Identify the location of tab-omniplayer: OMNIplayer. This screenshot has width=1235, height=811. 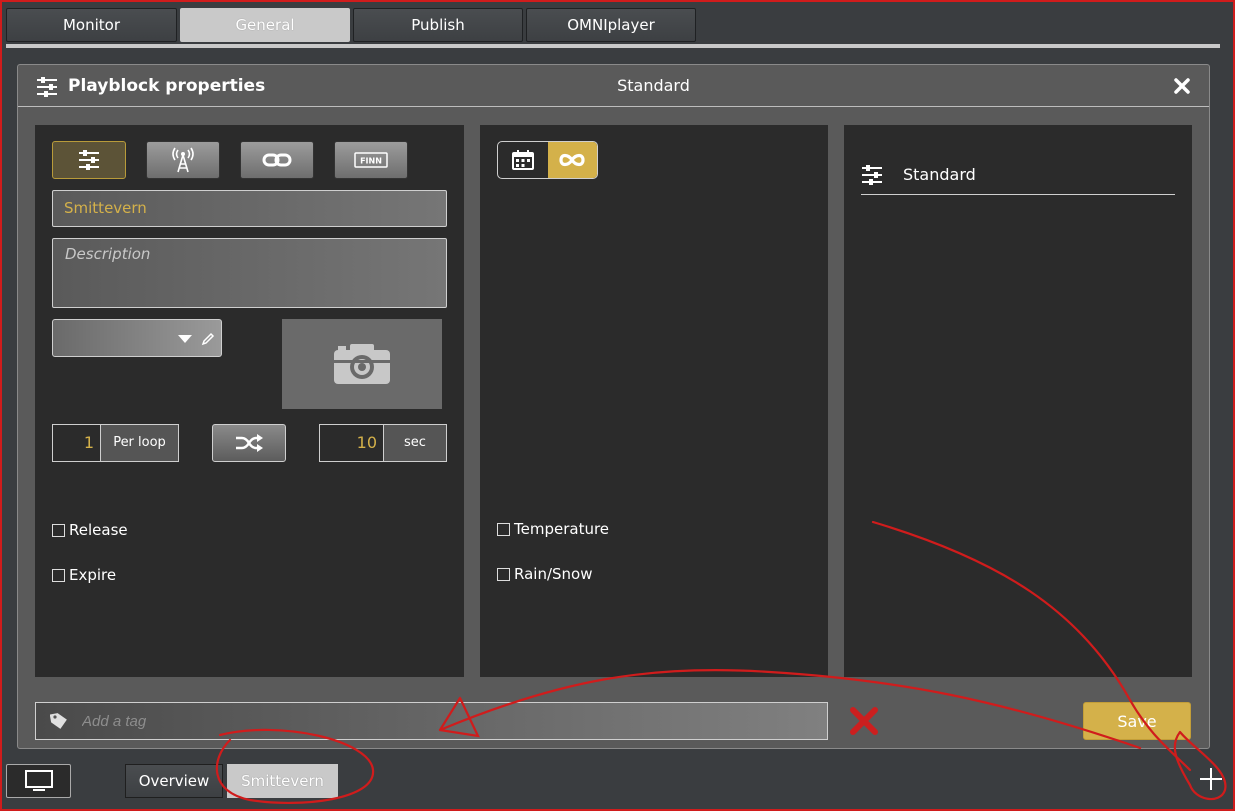
(611, 25).